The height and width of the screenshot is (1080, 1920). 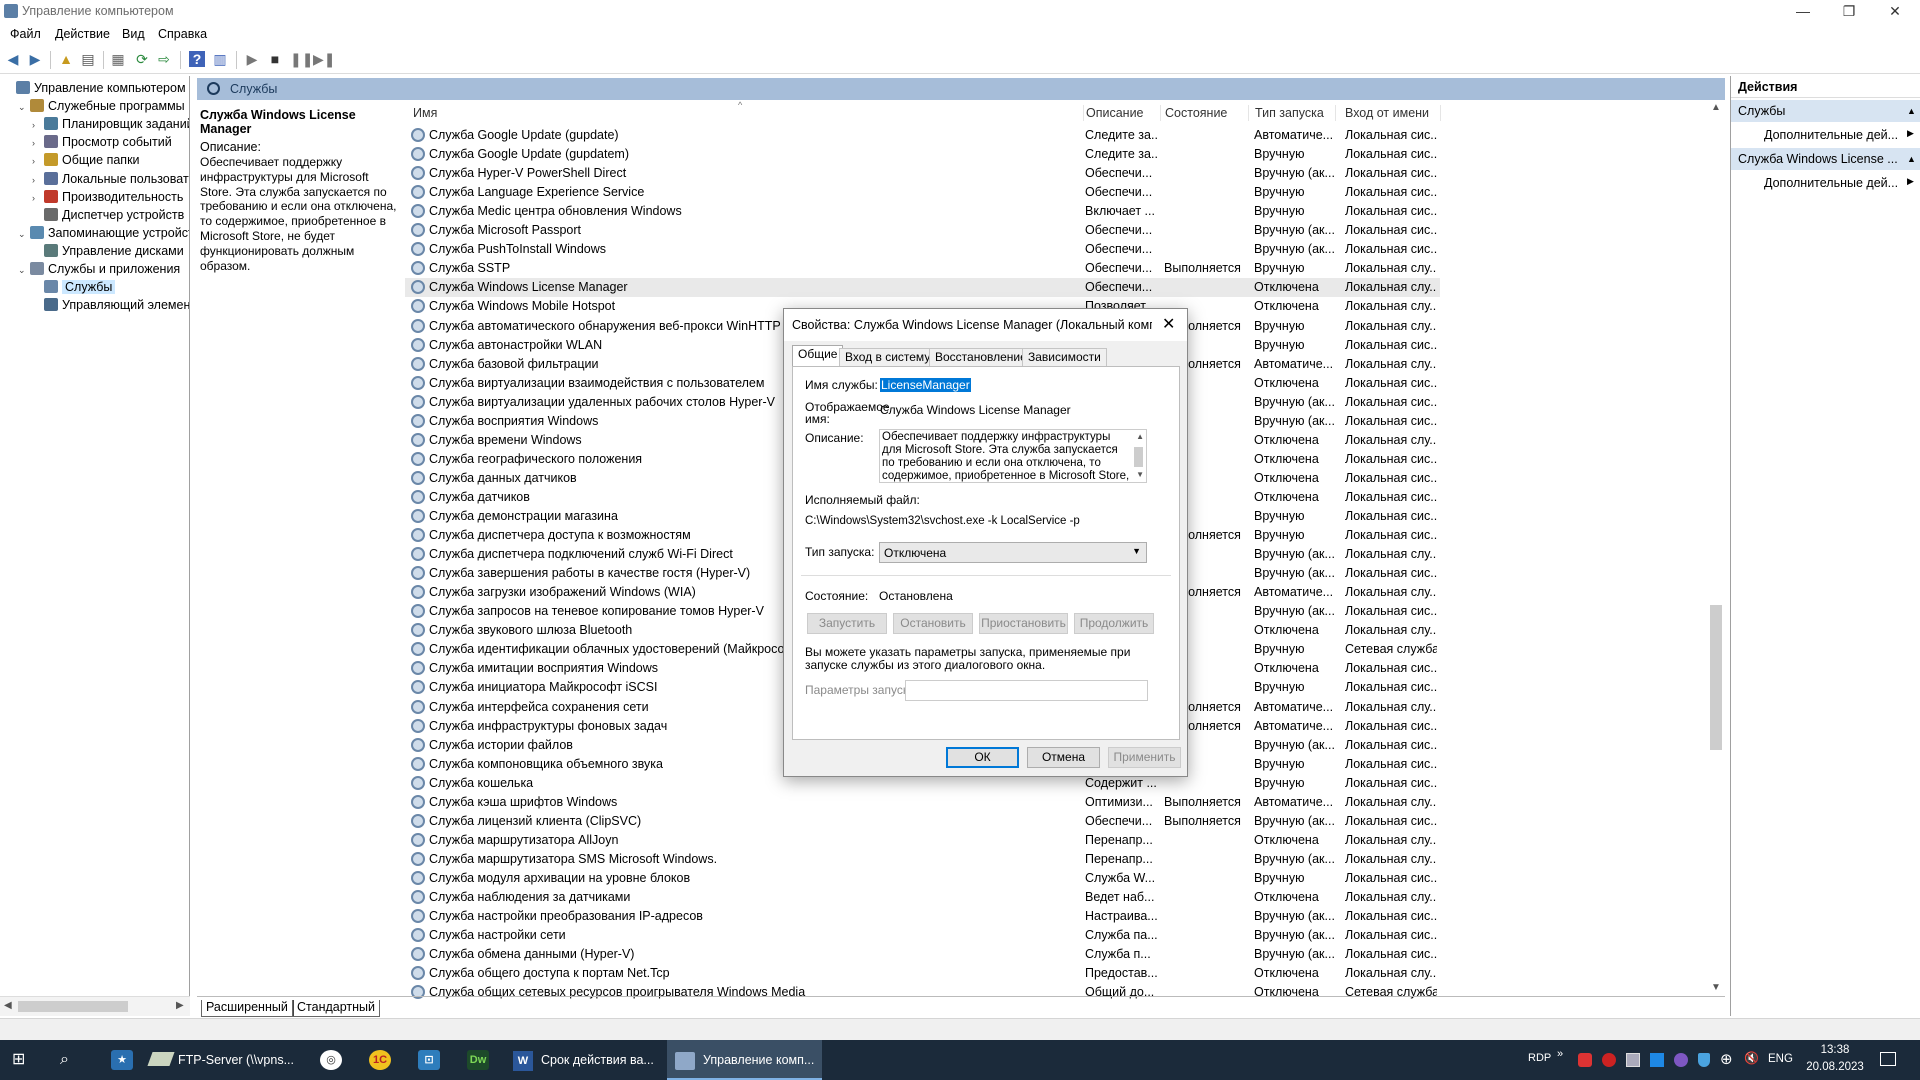 I want to click on tree-item: › Общие папки, so click(x=86, y=160).